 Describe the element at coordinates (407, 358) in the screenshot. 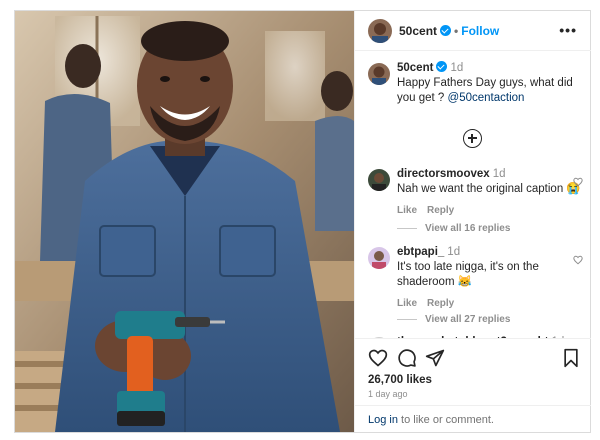

I see `comment-bubble-icon` at that location.